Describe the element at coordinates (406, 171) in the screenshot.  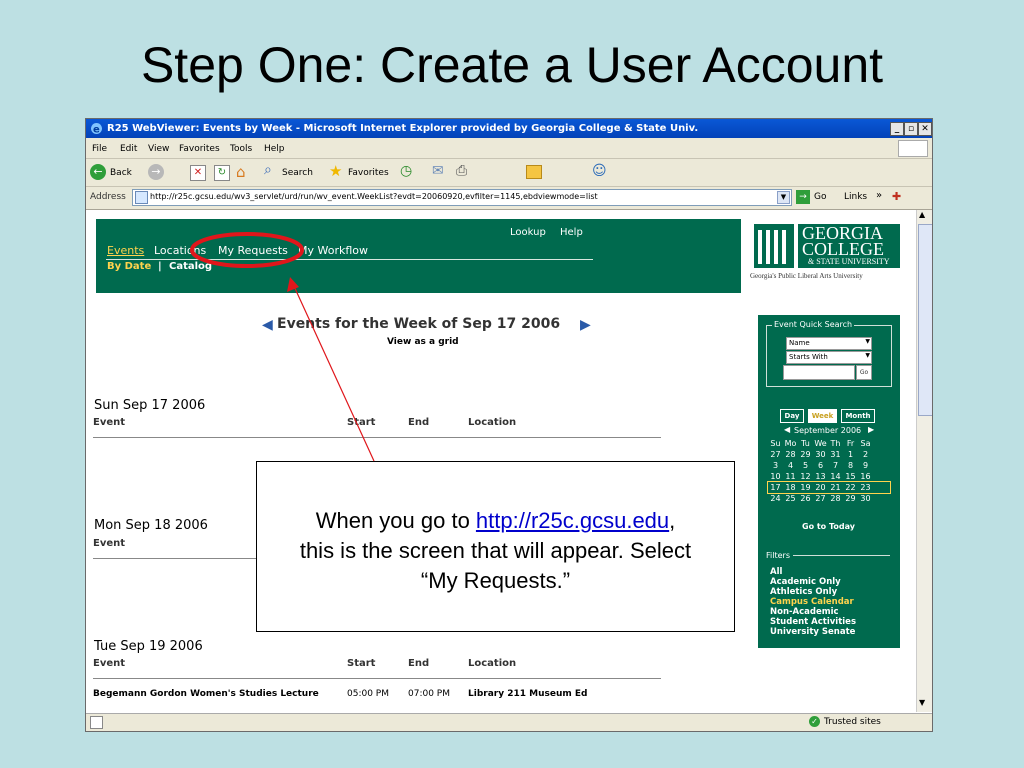
I see `history-icon: ◷` at that location.